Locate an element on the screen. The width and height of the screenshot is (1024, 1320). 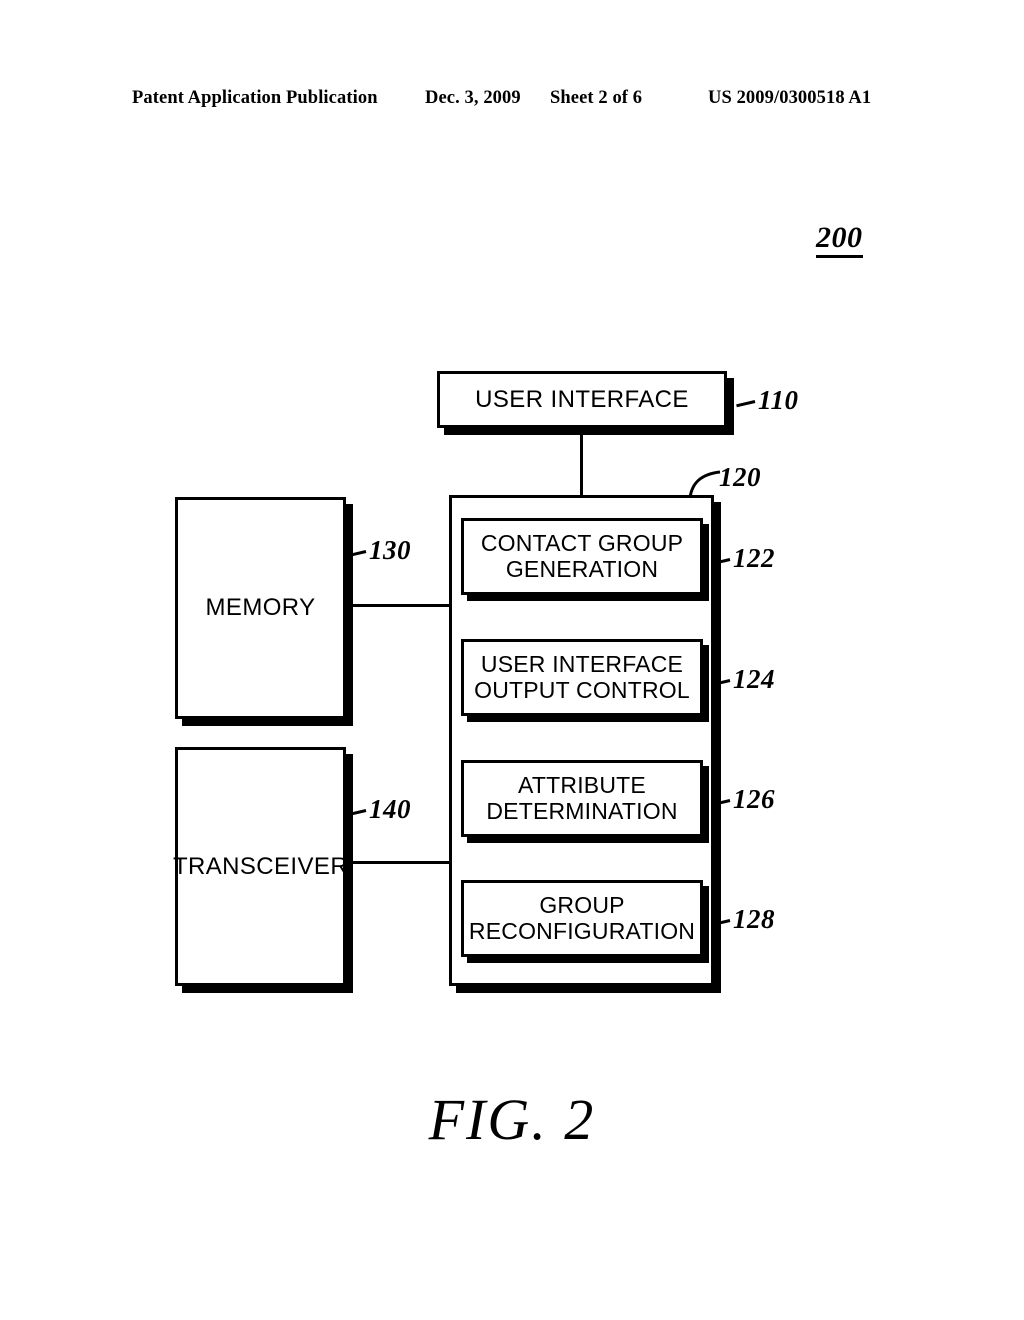
connector-transceiver-to-processor is located at coordinates (398, 862).